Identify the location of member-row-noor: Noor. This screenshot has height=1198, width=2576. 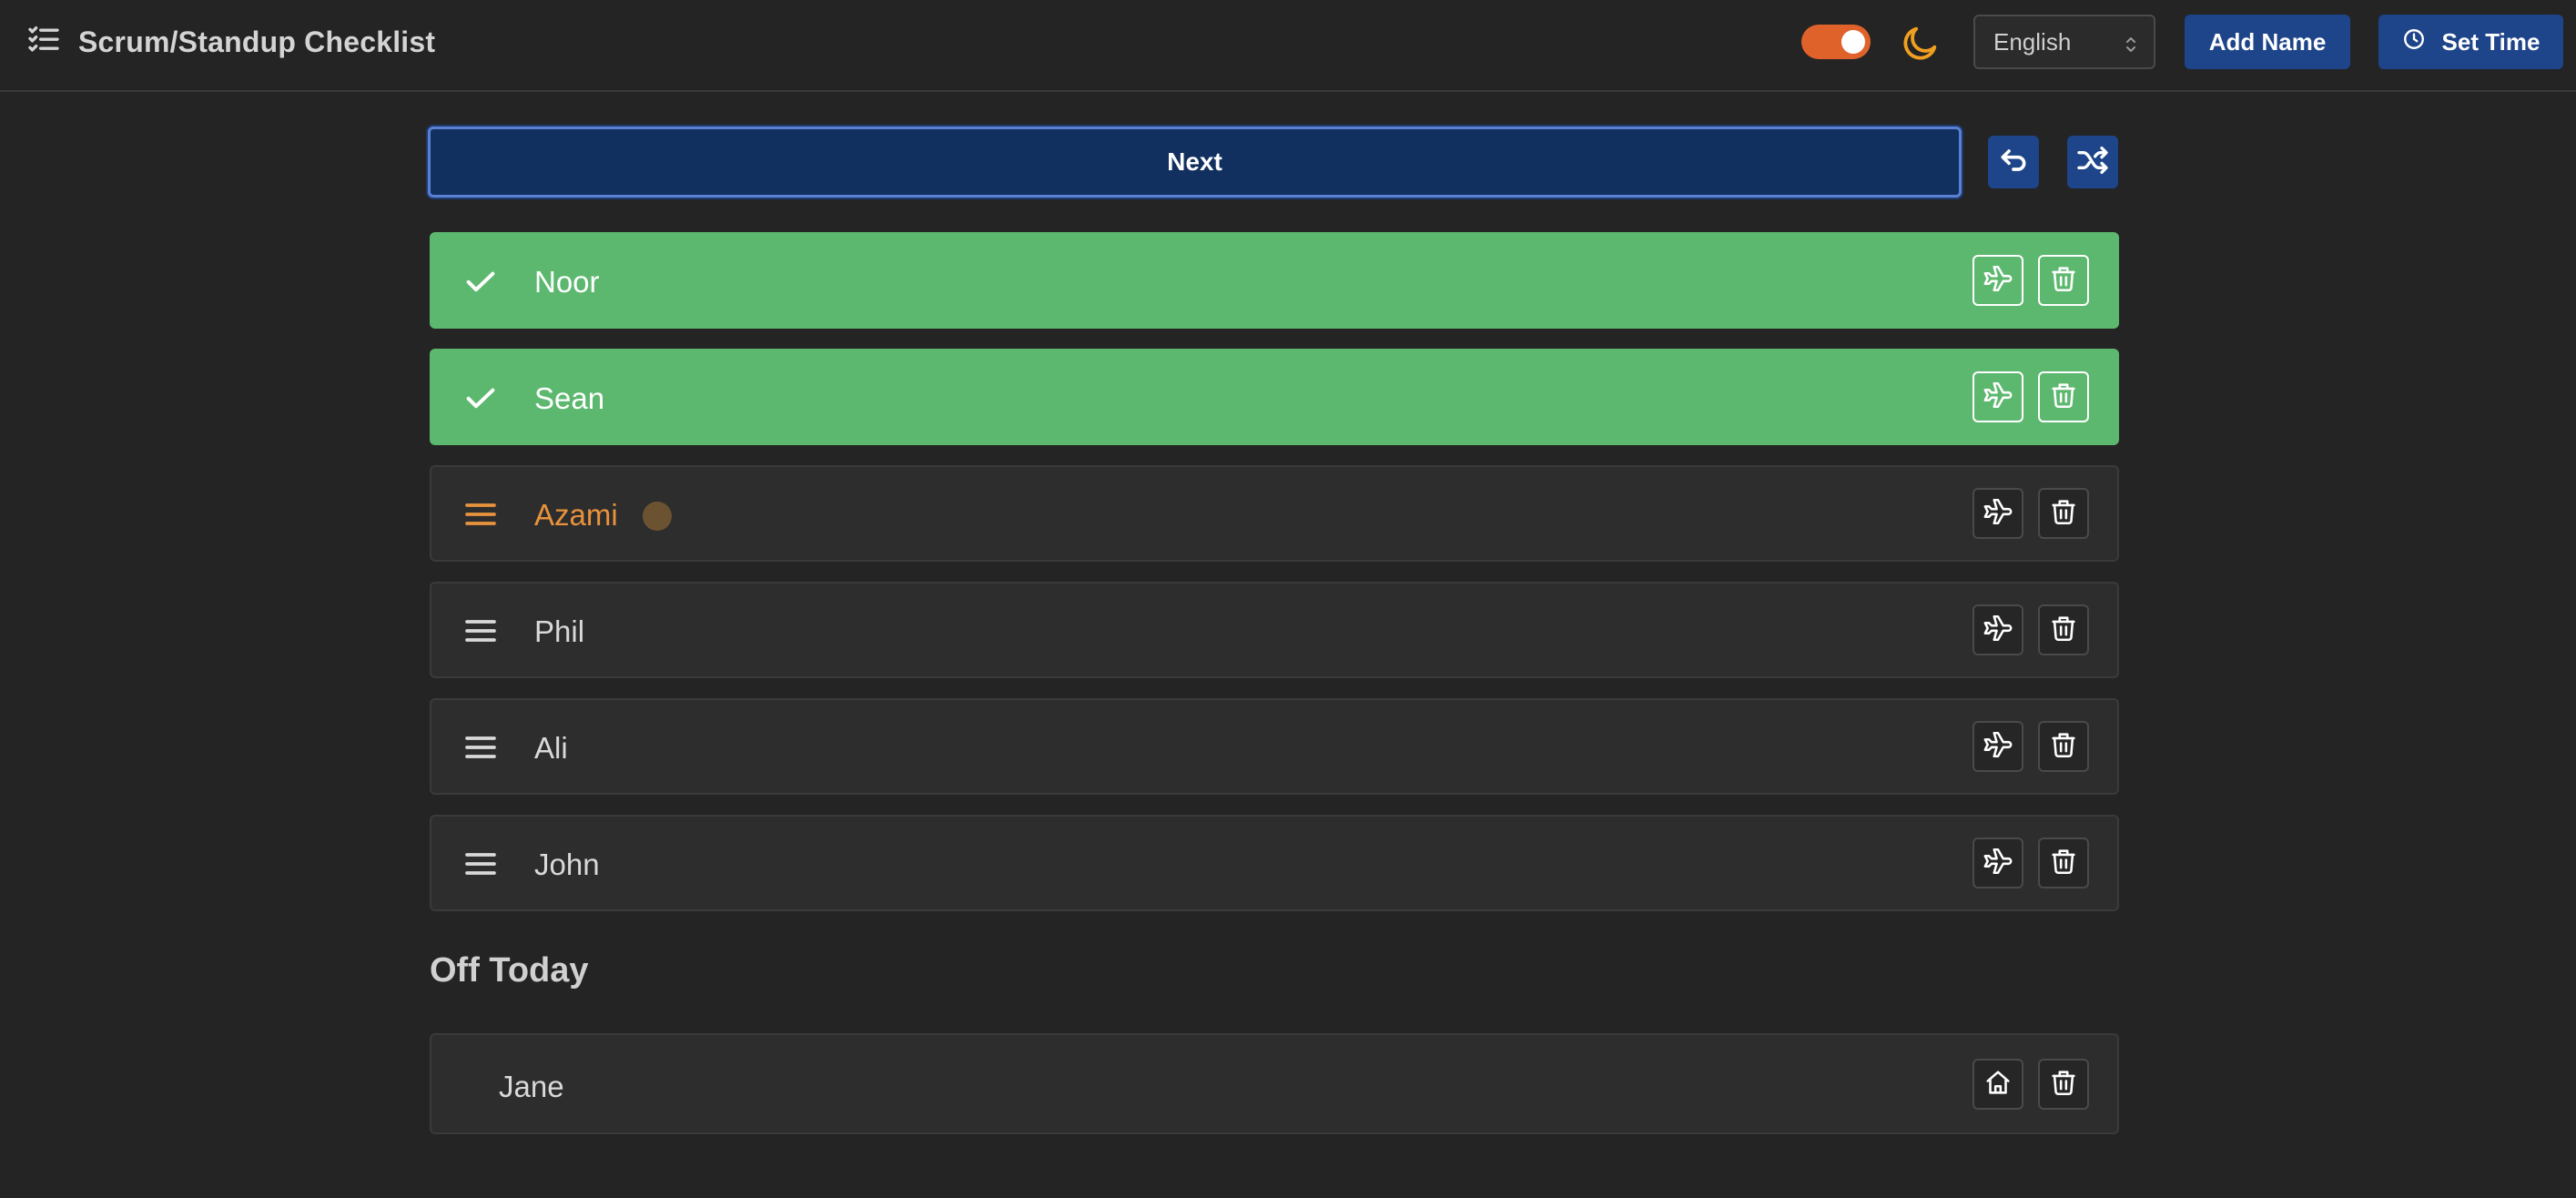
(1274, 280).